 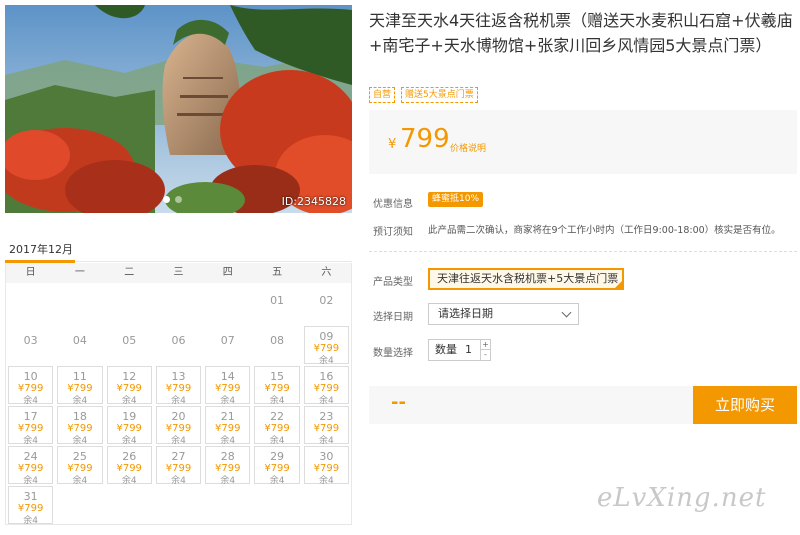 I want to click on calendar-day-number: 10, so click(x=30, y=376).